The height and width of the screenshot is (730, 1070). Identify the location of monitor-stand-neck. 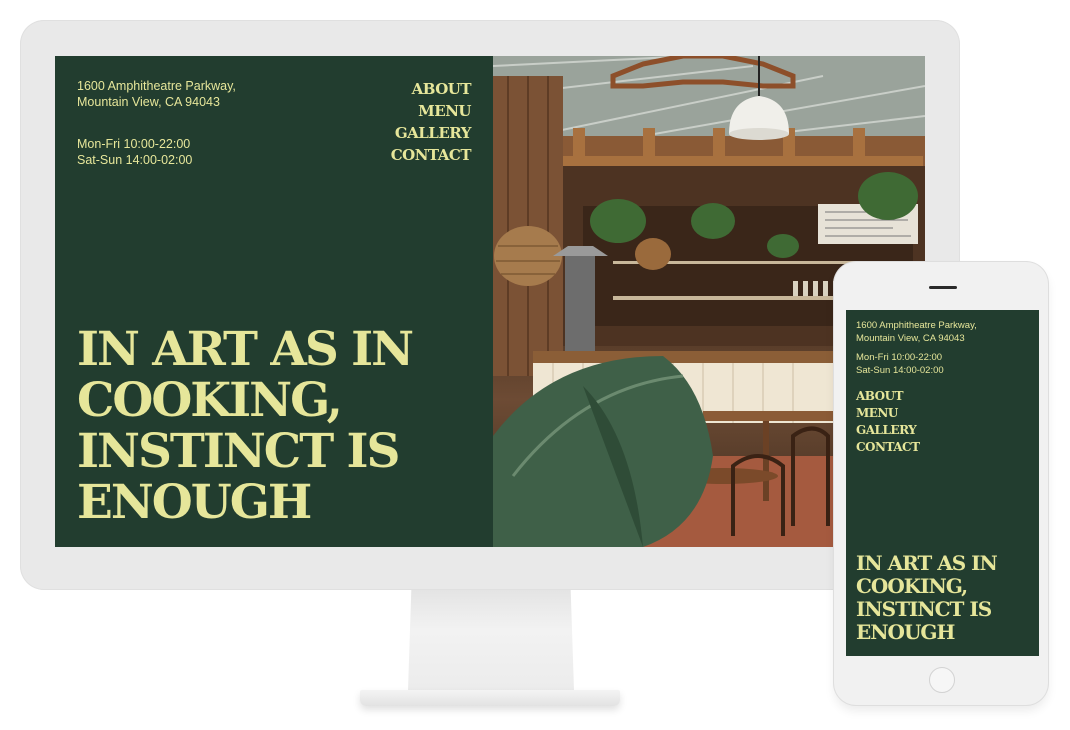
(491, 640).